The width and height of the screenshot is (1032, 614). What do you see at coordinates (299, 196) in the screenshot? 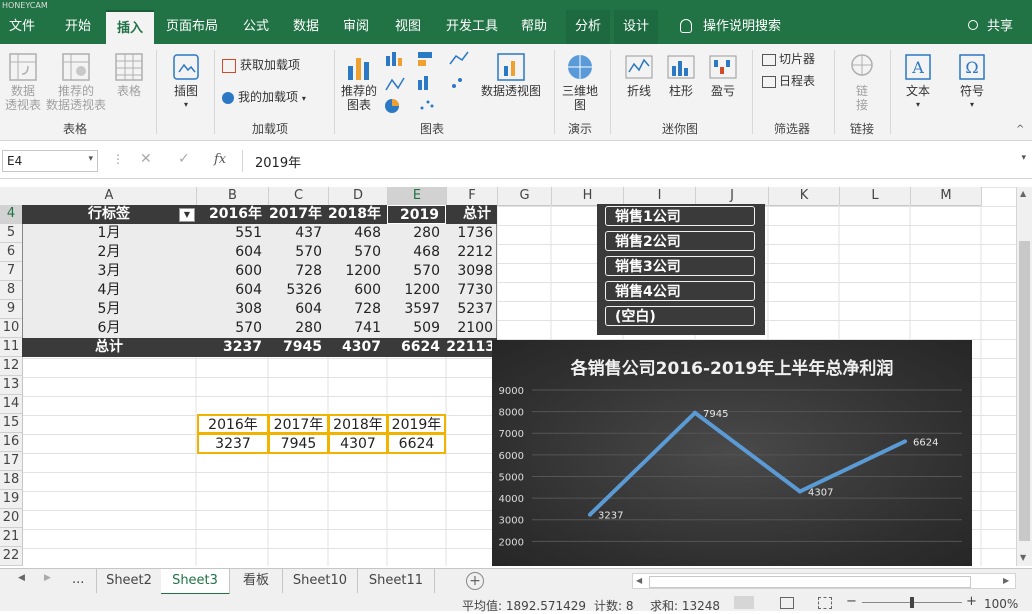
I see `column-header-c: C` at bounding box center [299, 196].